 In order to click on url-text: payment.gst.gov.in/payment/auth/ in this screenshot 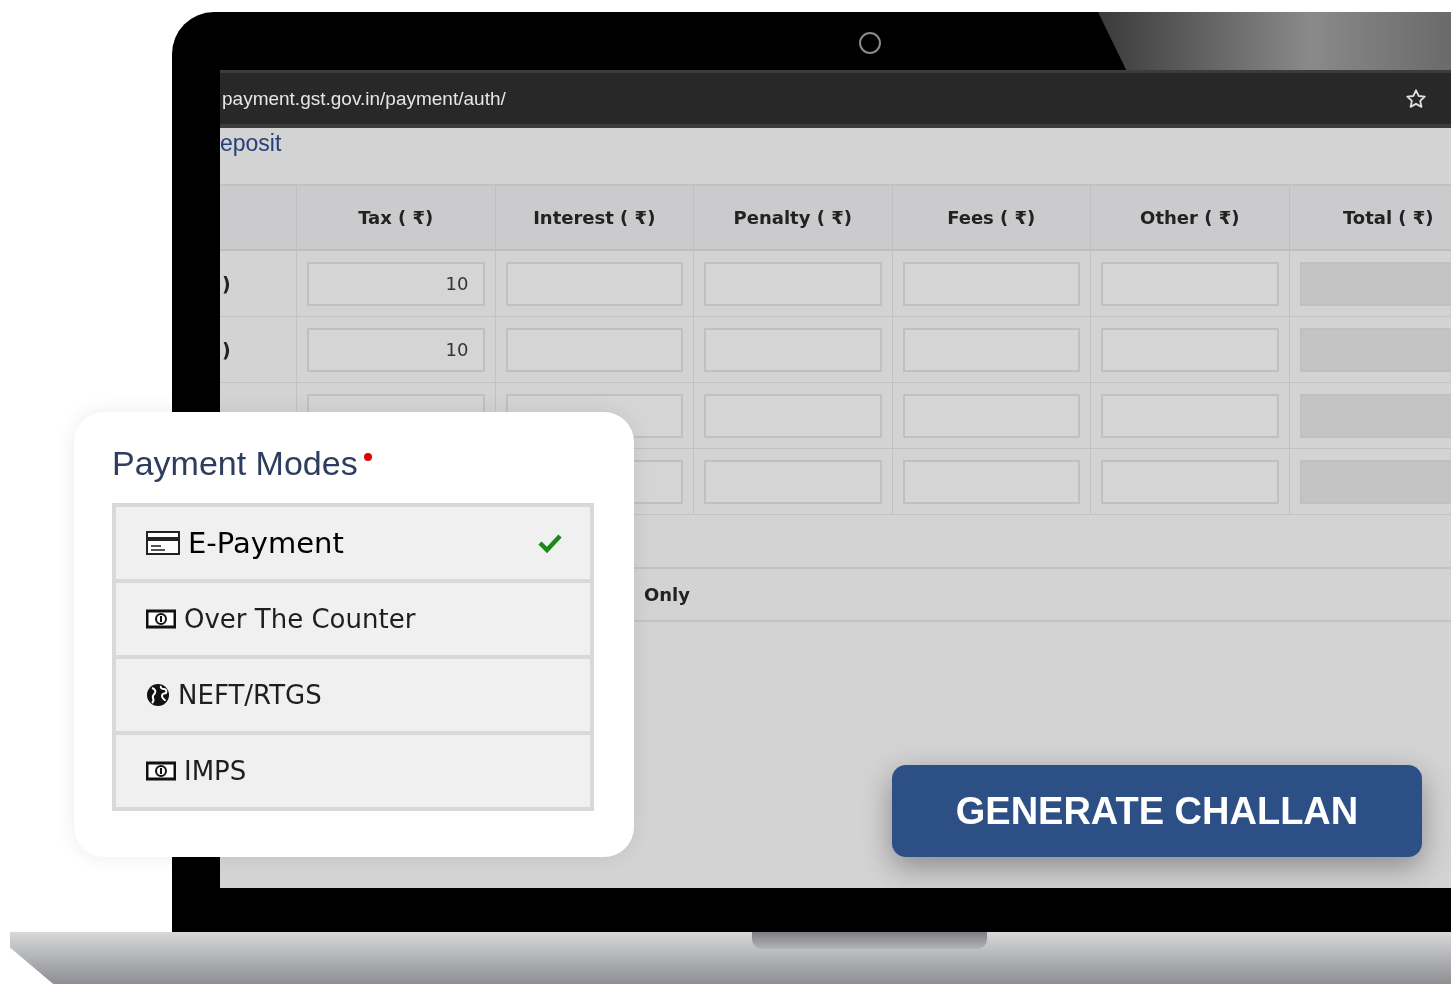, I will do `click(364, 98)`.